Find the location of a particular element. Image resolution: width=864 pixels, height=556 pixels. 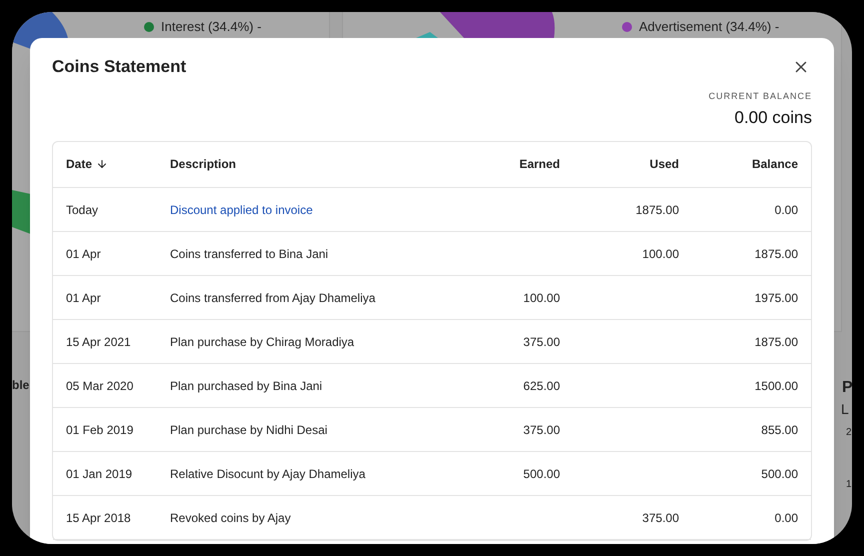

legend-label: Advertisement (34.4%) - is located at coordinates (709, 27).